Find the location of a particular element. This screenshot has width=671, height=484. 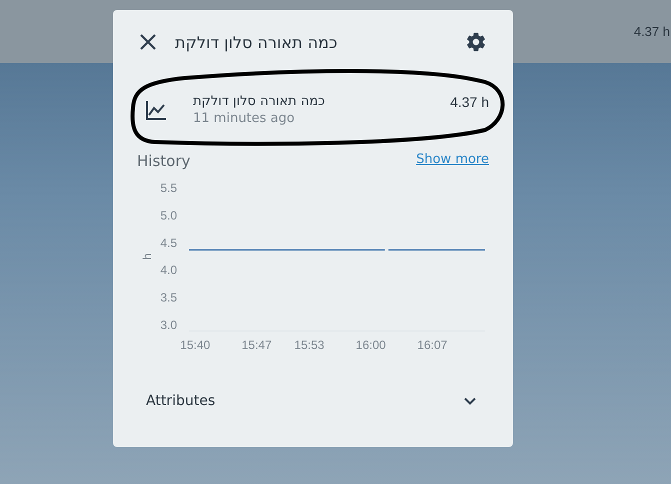

attributes-label: Attributes is located at coordinates (181, 401).